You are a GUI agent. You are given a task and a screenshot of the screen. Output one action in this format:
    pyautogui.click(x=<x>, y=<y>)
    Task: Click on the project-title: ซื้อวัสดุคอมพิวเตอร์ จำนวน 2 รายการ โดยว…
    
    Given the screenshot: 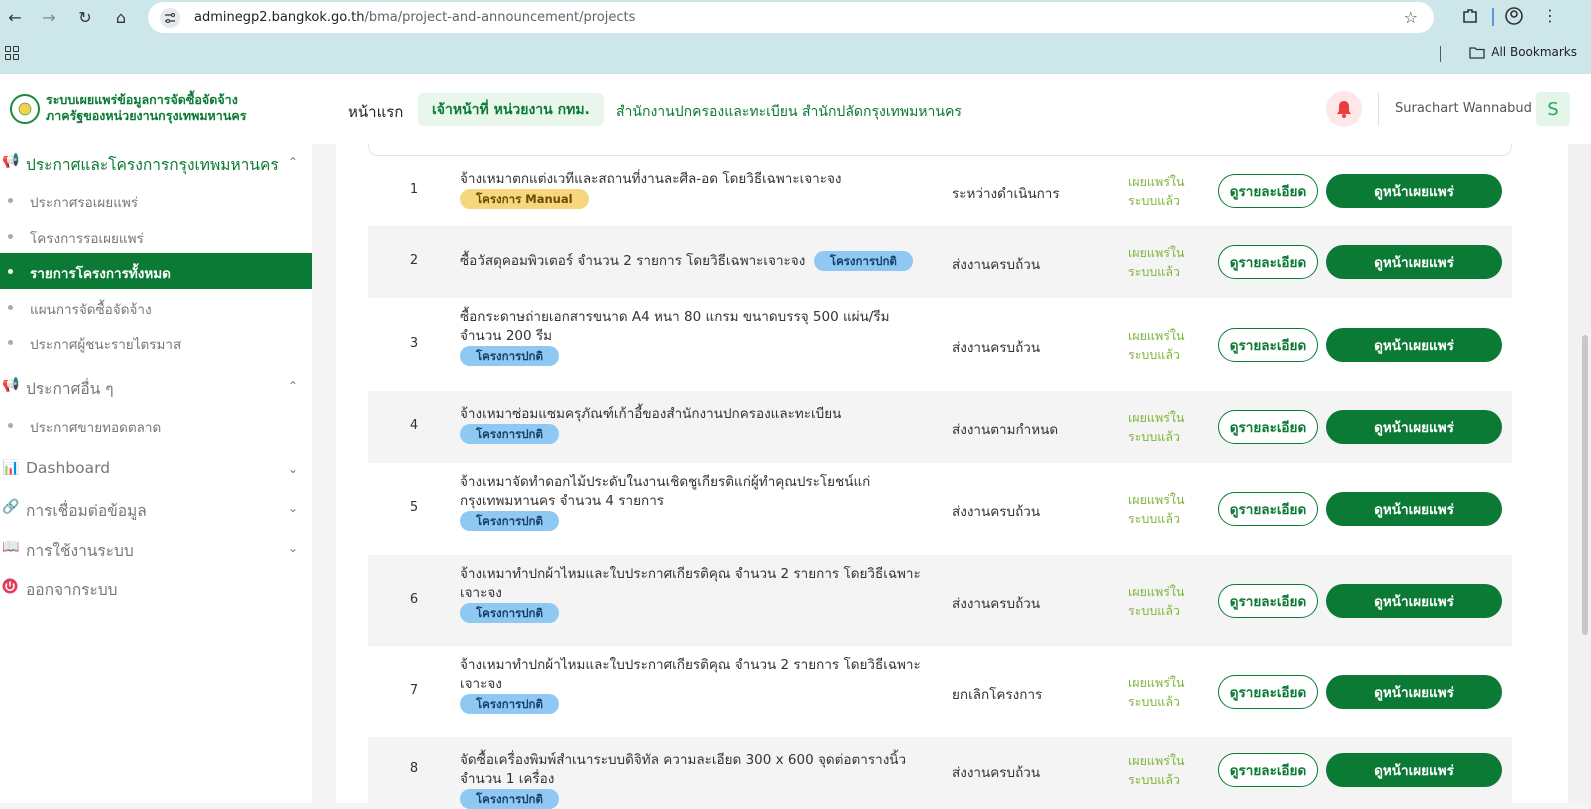 What is the action you would take?
    pyautogui.click(x=695, y=261)
    